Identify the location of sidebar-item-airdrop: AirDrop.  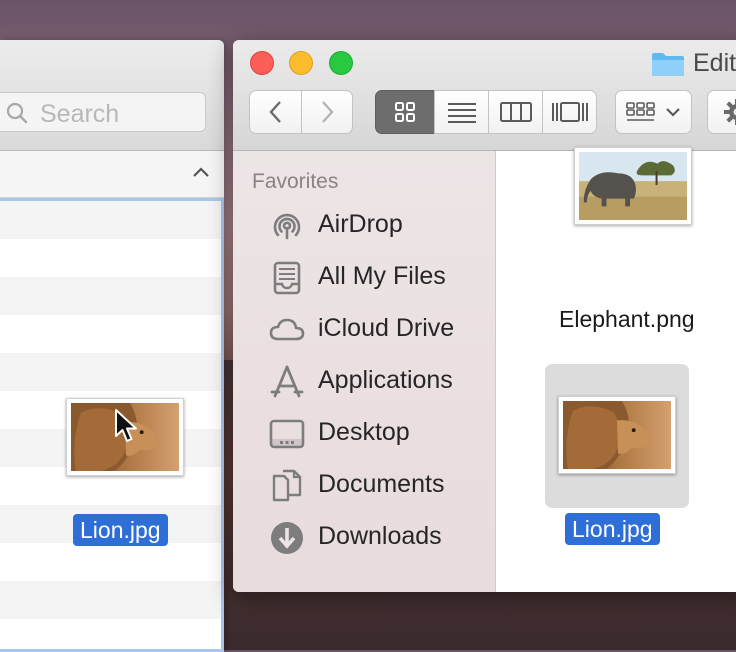
(364, 226).